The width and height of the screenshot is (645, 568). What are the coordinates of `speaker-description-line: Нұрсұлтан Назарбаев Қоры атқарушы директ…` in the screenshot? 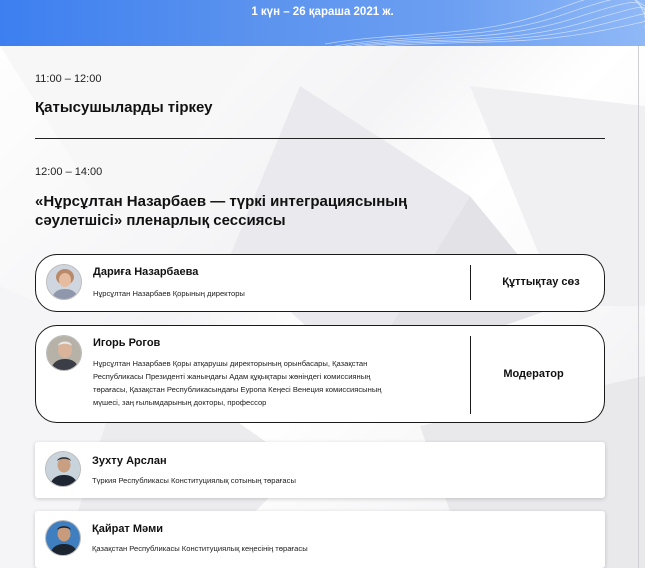 It's located at (230, 363).